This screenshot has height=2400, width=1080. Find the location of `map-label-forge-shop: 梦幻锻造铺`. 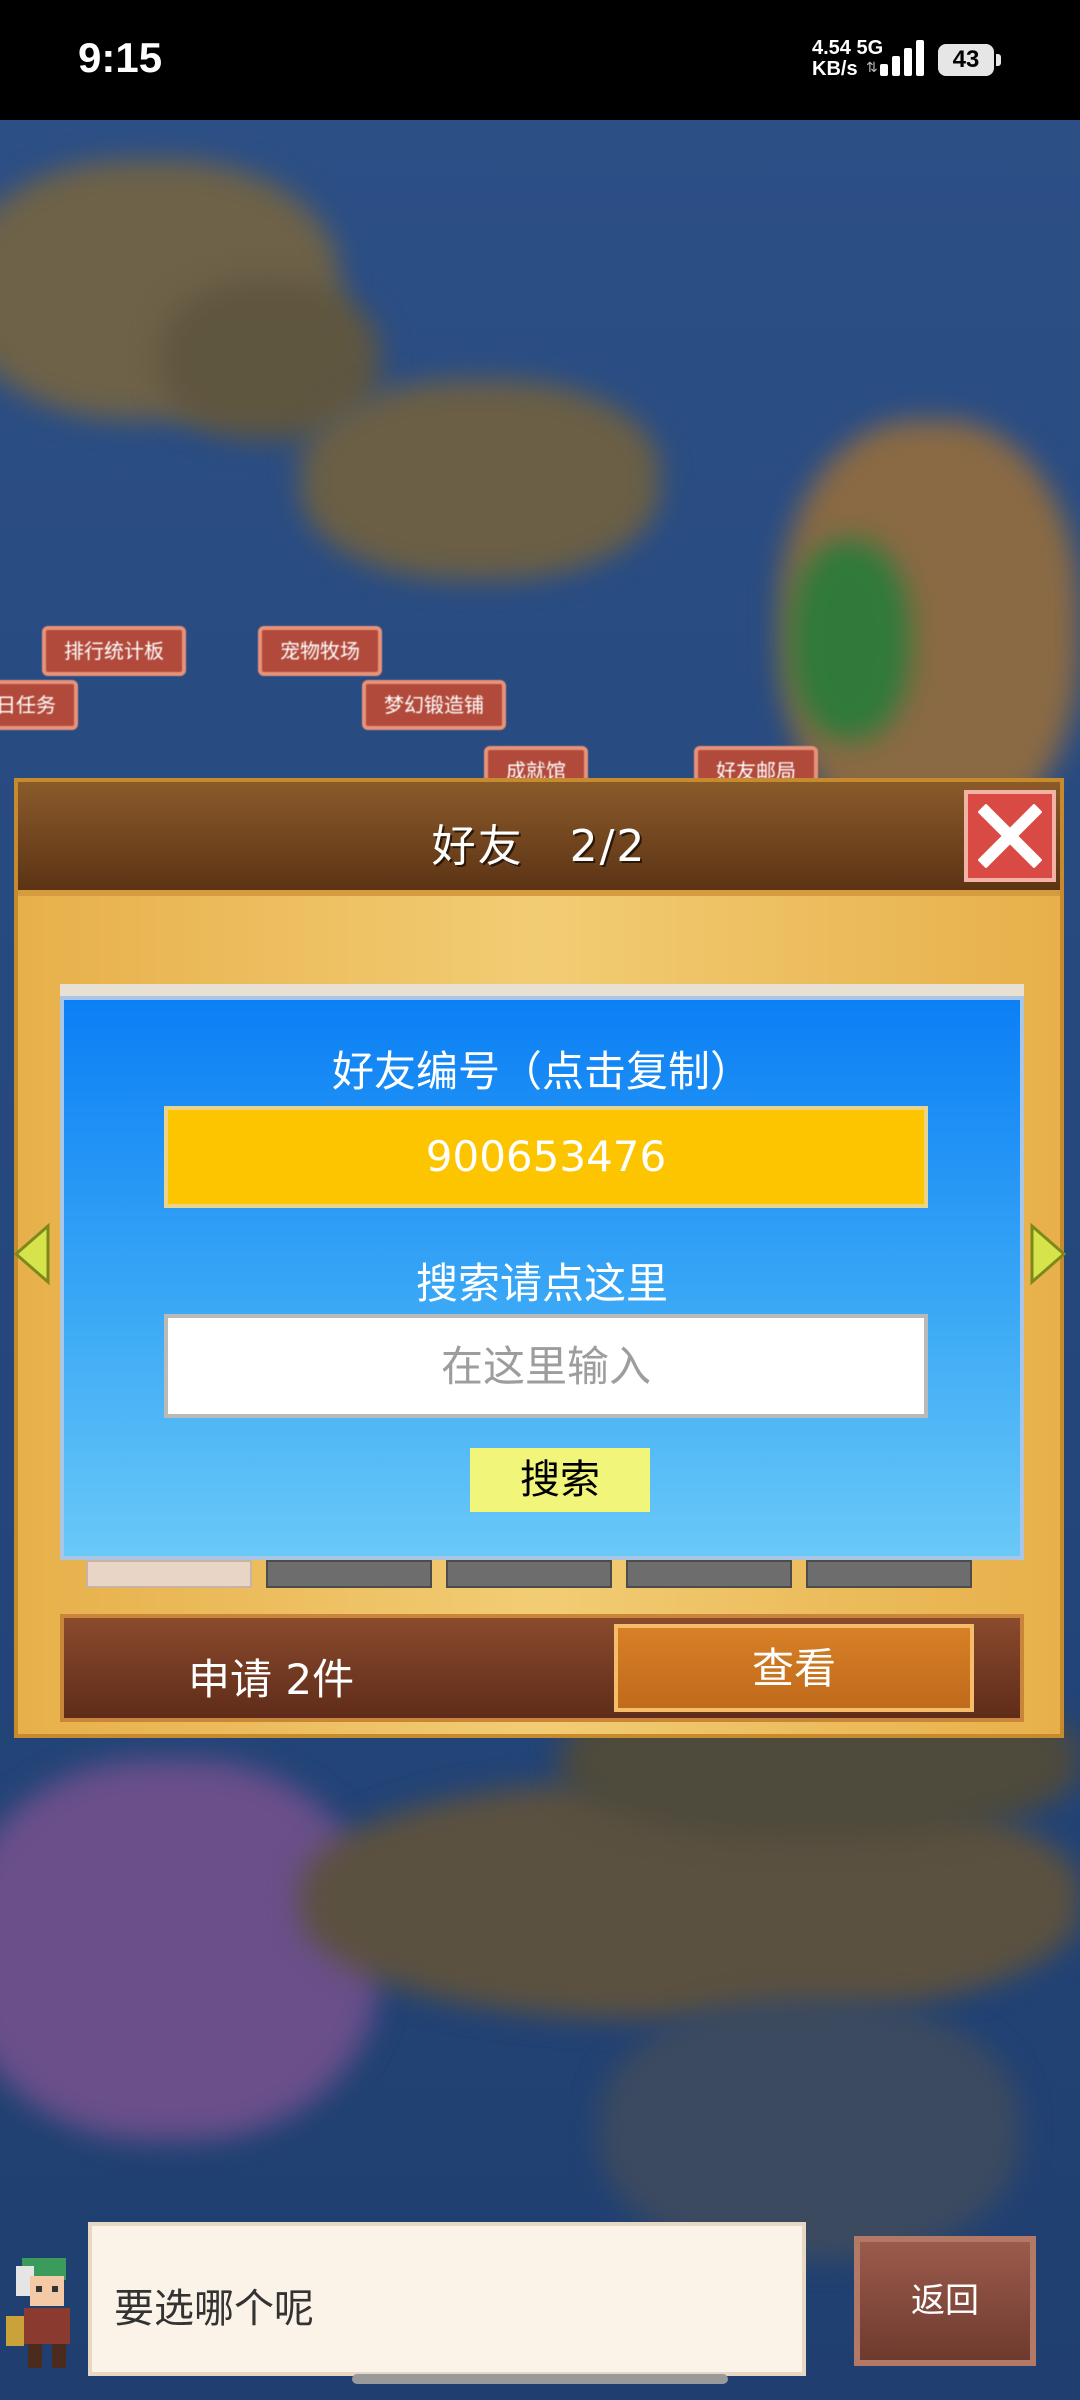

map-label-forge-shop: 梦幻锻造铺 is located at coordinates (434, 705).